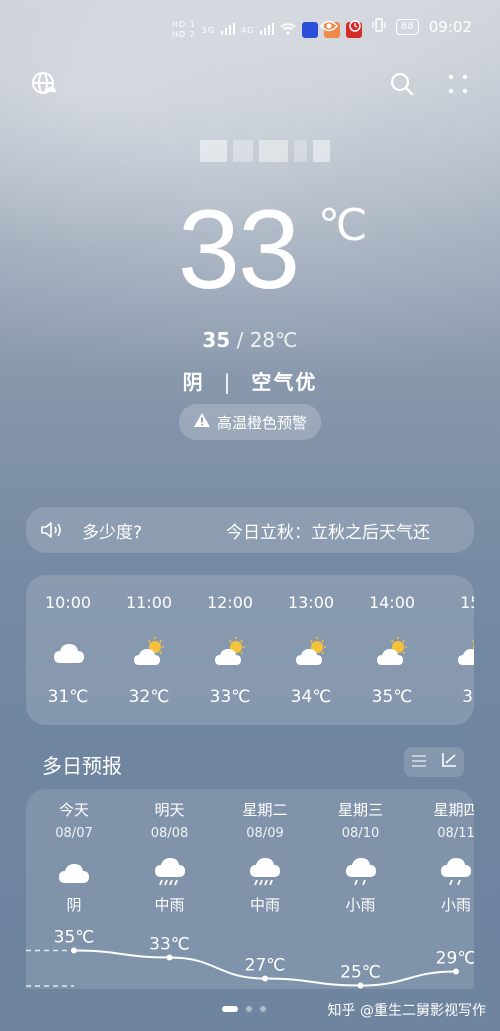 The height and width of the screenshot is (1031, 500). Describe the element at coordinates (228, 30) in the screenshot. I see `signal-icon` at that location.